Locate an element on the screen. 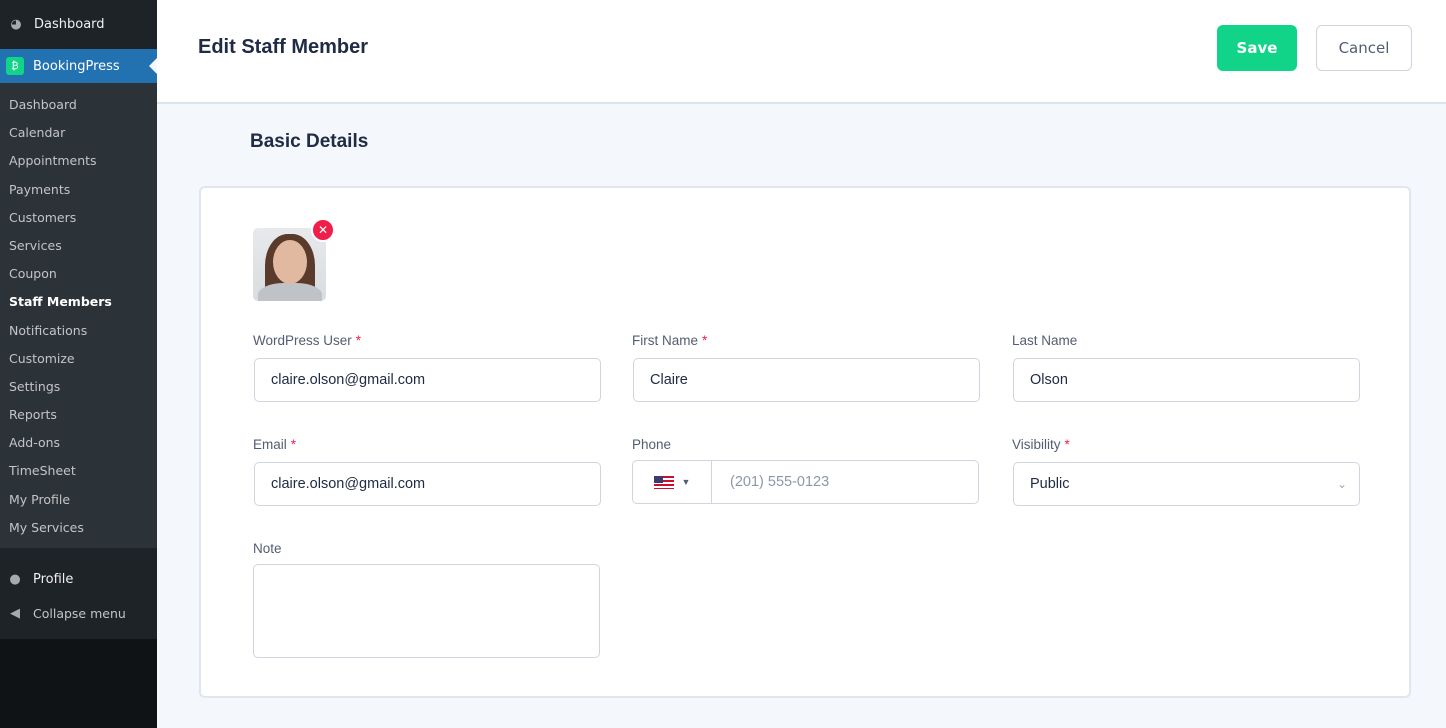 The width and height of the screenshot is (1446, 728). submenu-item: Customers is located at coordinates (78, 218).